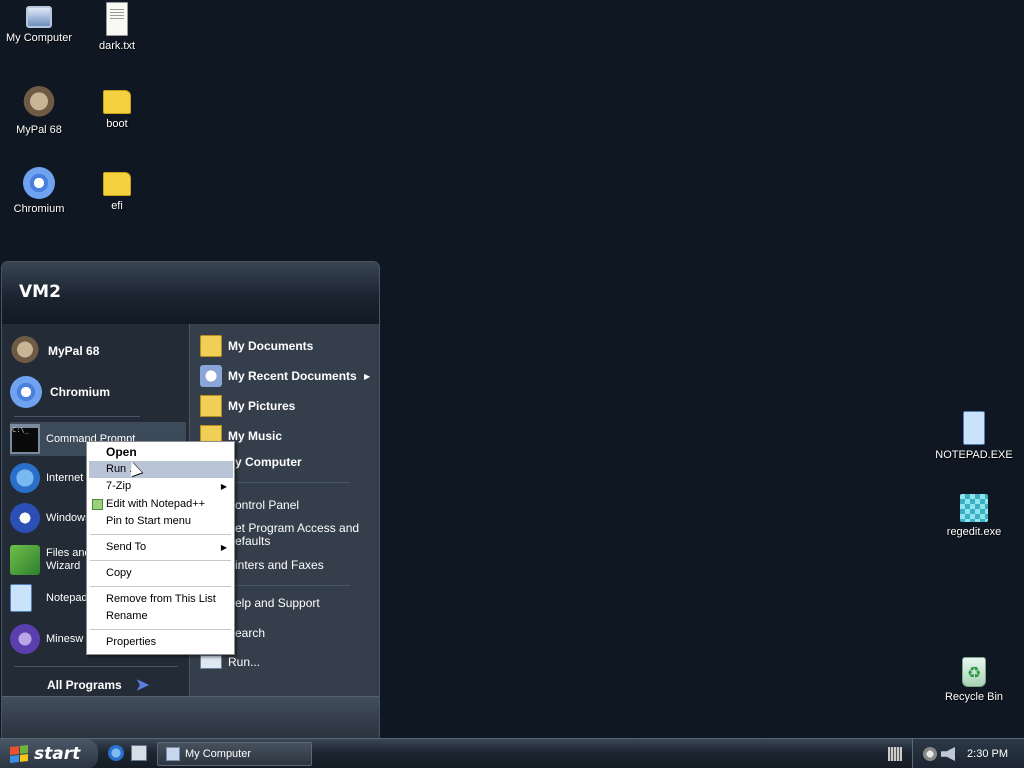 This screenshot has width=1024, height=768. What do you see at coordinates (161, 616) in the screenshot?
I see `ctx-rename: Rename` at bounding box center [161, 616].